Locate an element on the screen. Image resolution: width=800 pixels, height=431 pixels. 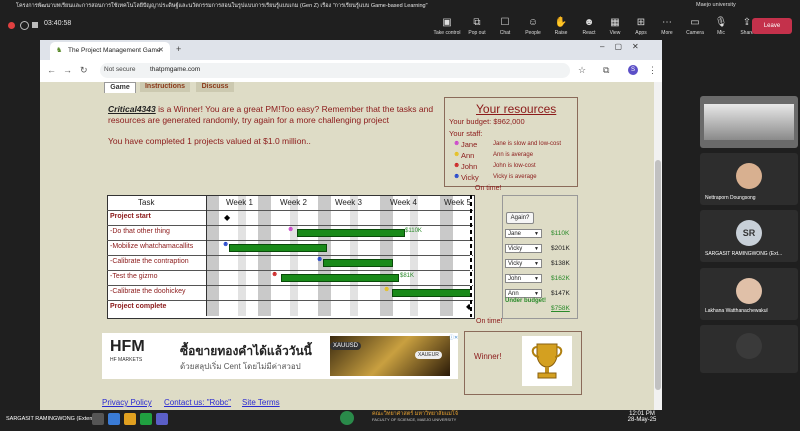
ad-info-icon: ⓘ✕ is located at coordinates (453, 337).